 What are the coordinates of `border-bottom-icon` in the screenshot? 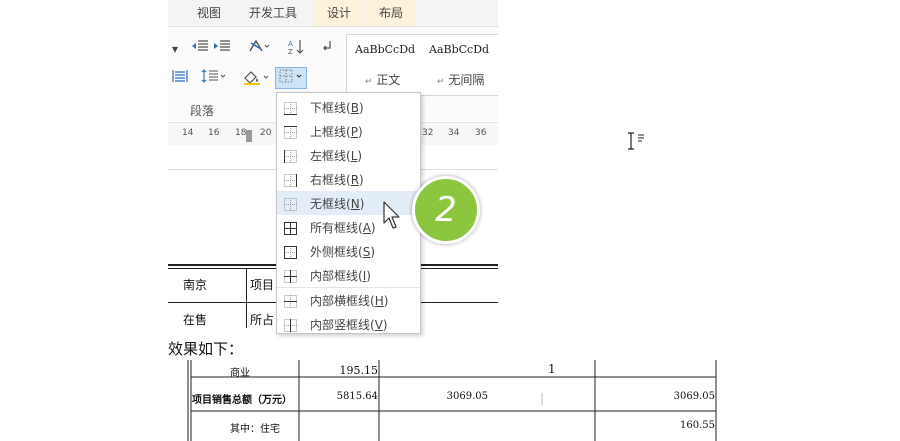 It's located at (290, 107).